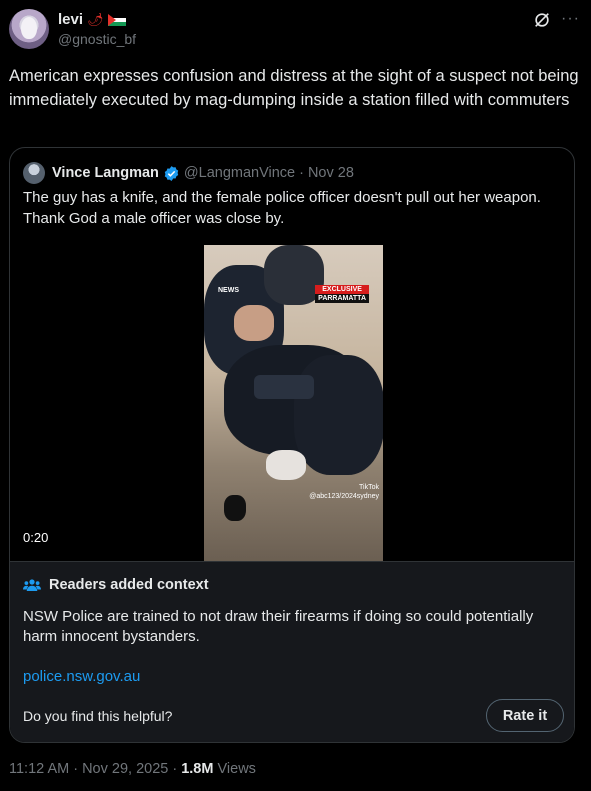 The width and height of the screenshot is (591, 791). Describe the element at coordinates (95, 19) in the screenshot. I see `chili-pepper-icon: 🌶` at that location.